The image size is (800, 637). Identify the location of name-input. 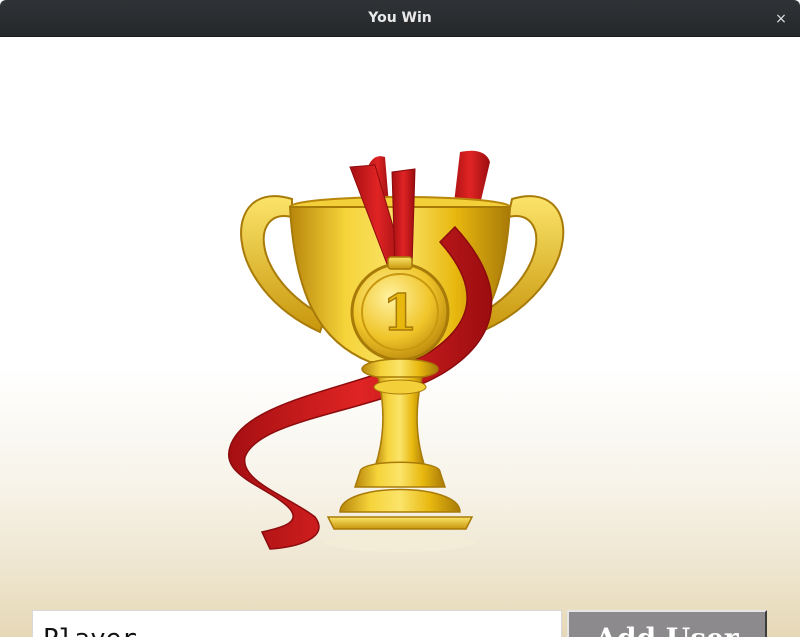
(297, 623).